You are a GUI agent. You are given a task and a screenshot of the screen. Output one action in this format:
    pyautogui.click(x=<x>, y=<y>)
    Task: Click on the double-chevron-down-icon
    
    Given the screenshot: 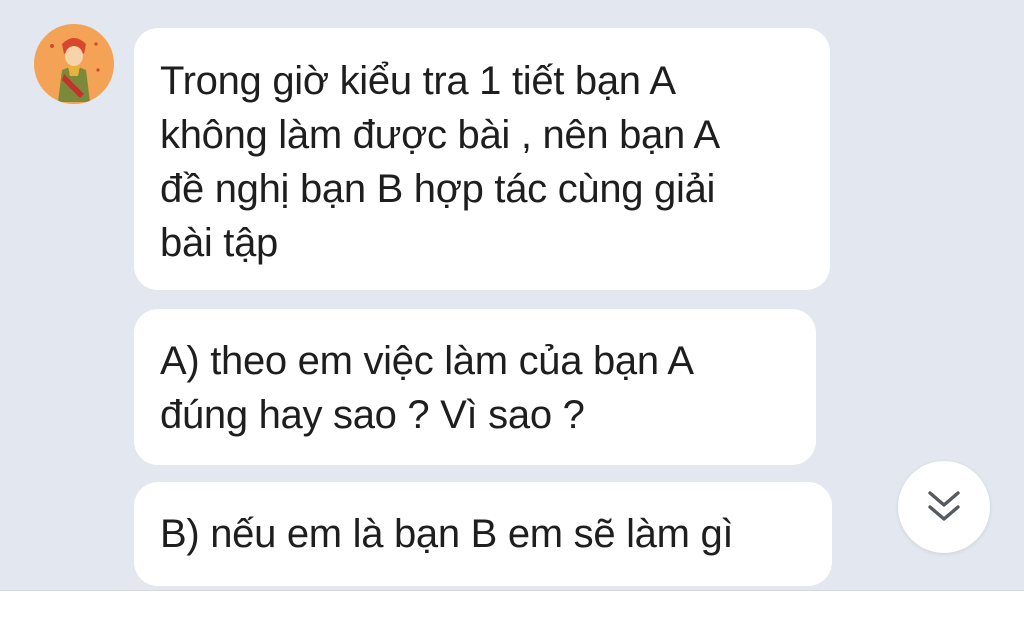 What is the action you would take?
    pyautogui.click(x=944, y=506)
    